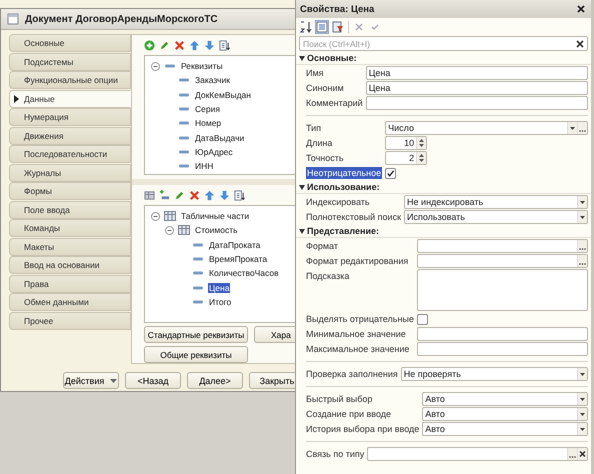 The width and height of the screenshot is (594, 474). What do you see at coordinates (496, 217) in the screenshot?
I see `dropdown-field: Использовать` at bounding box center [496, 217].